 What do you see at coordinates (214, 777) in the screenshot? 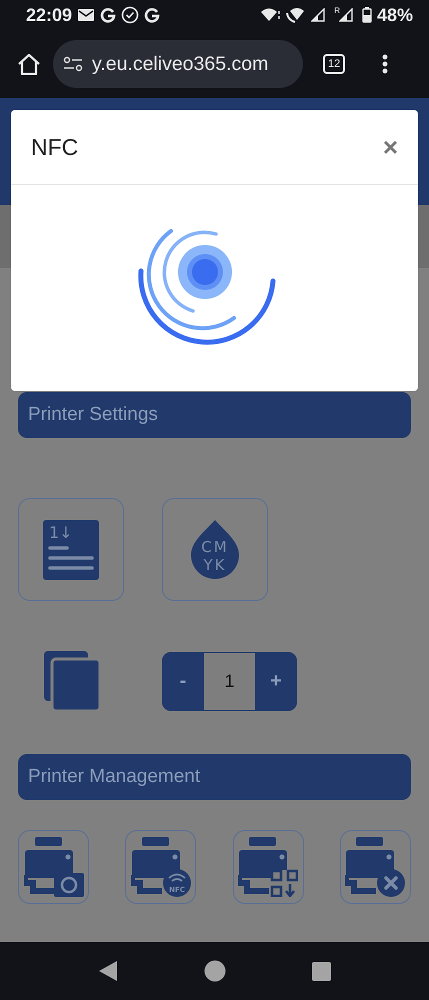
I see `section-title: Printer Management` at bounding box center [214, 777].